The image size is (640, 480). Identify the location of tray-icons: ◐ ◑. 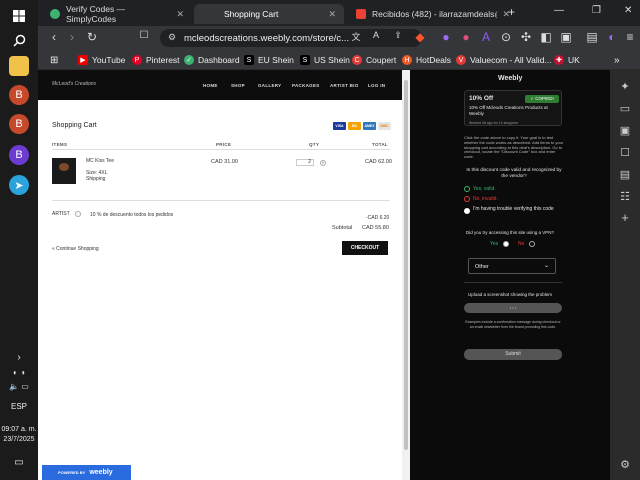
(19, 372).